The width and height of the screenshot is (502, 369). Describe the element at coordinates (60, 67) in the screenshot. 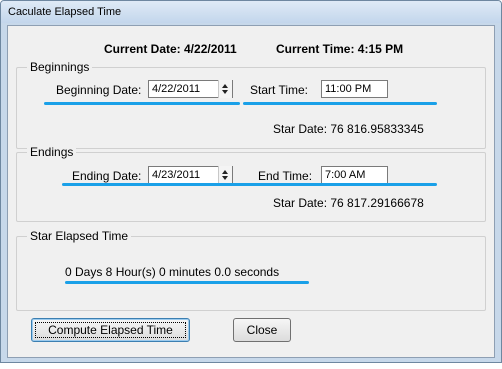

I see `beginnings-title: Beginnings` at that location.